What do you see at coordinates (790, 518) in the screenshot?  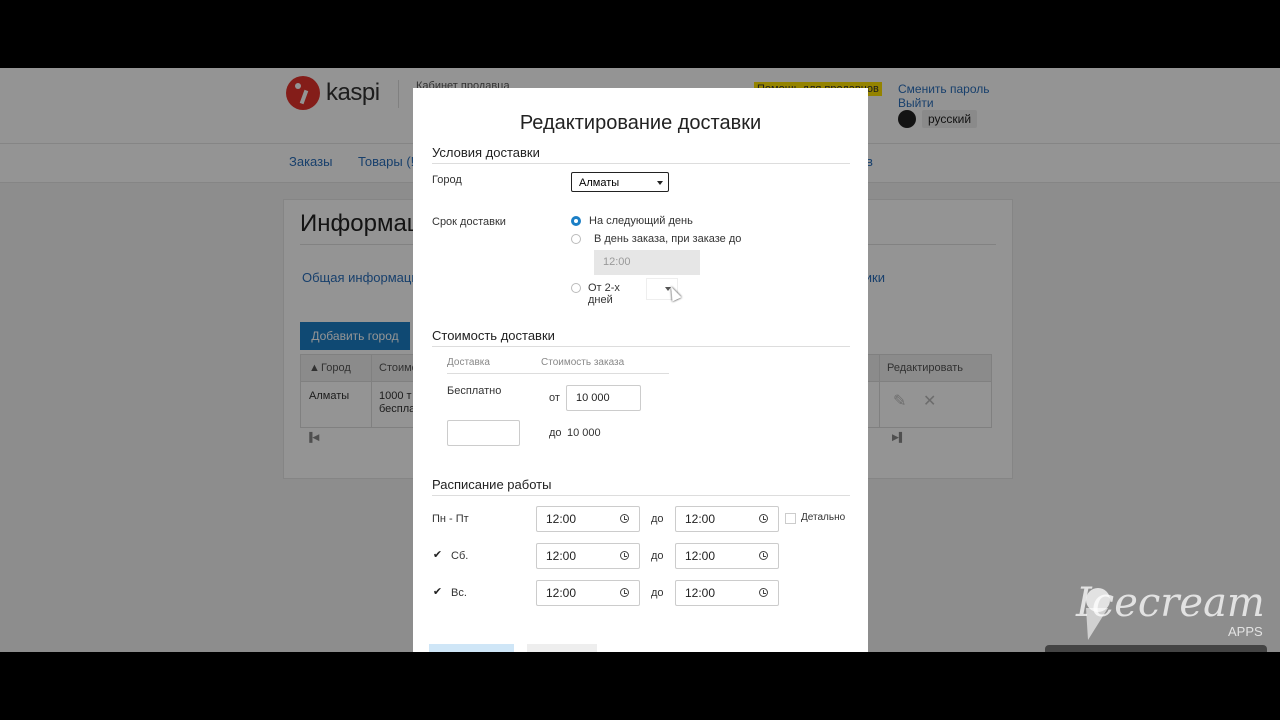 I see `detail-checkbox` at bounding box center [790, 518].